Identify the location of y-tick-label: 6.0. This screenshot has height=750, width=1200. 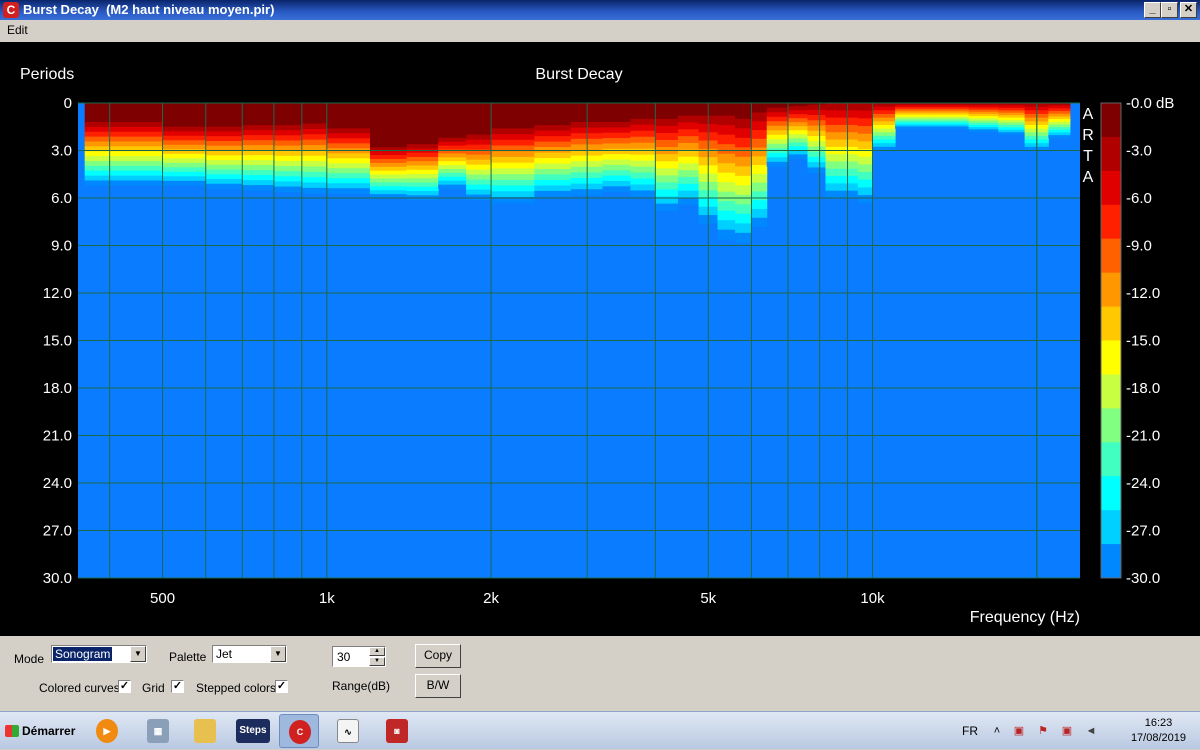
(61, 198).